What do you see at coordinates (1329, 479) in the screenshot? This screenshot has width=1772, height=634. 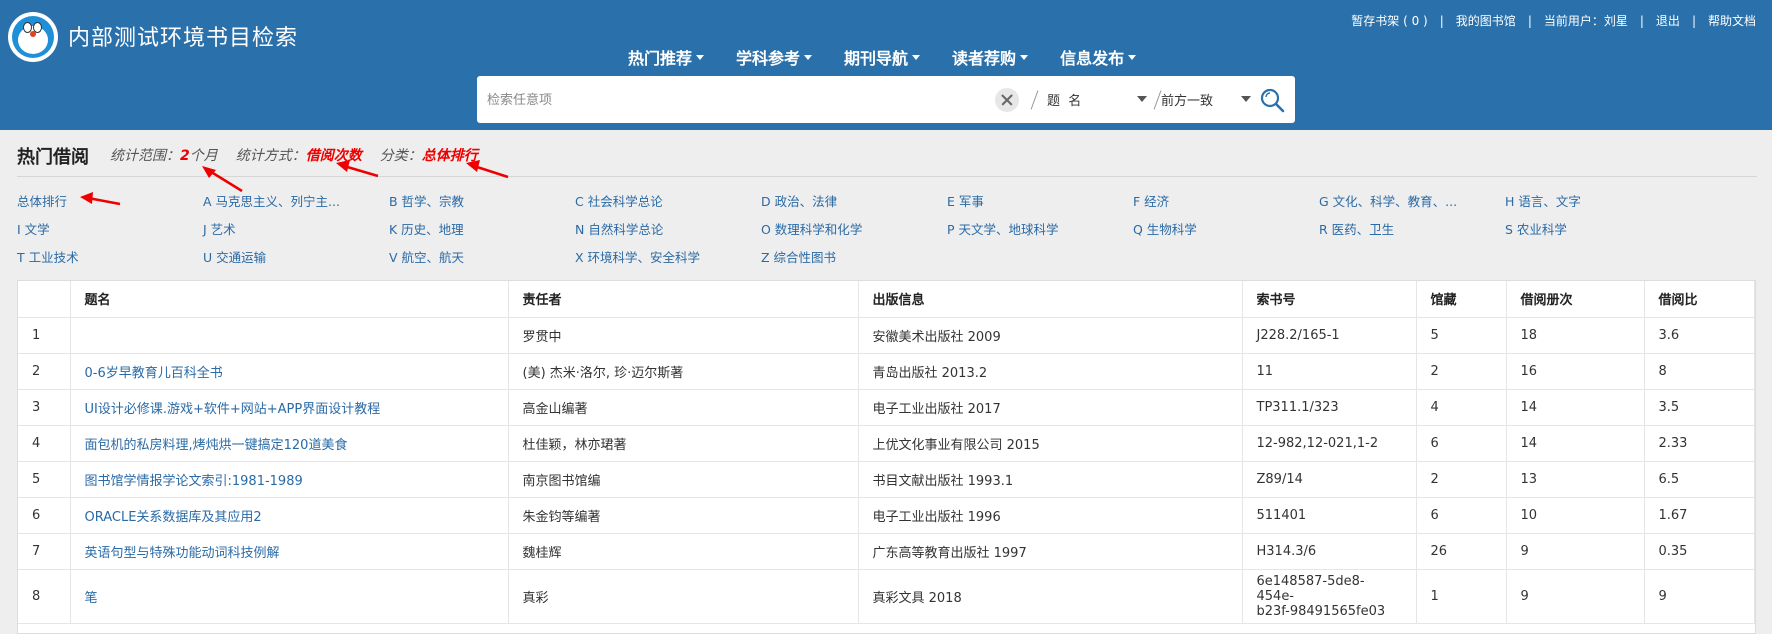 I see `cell-callno: Z89/14` at bounding box center [1329, 479].